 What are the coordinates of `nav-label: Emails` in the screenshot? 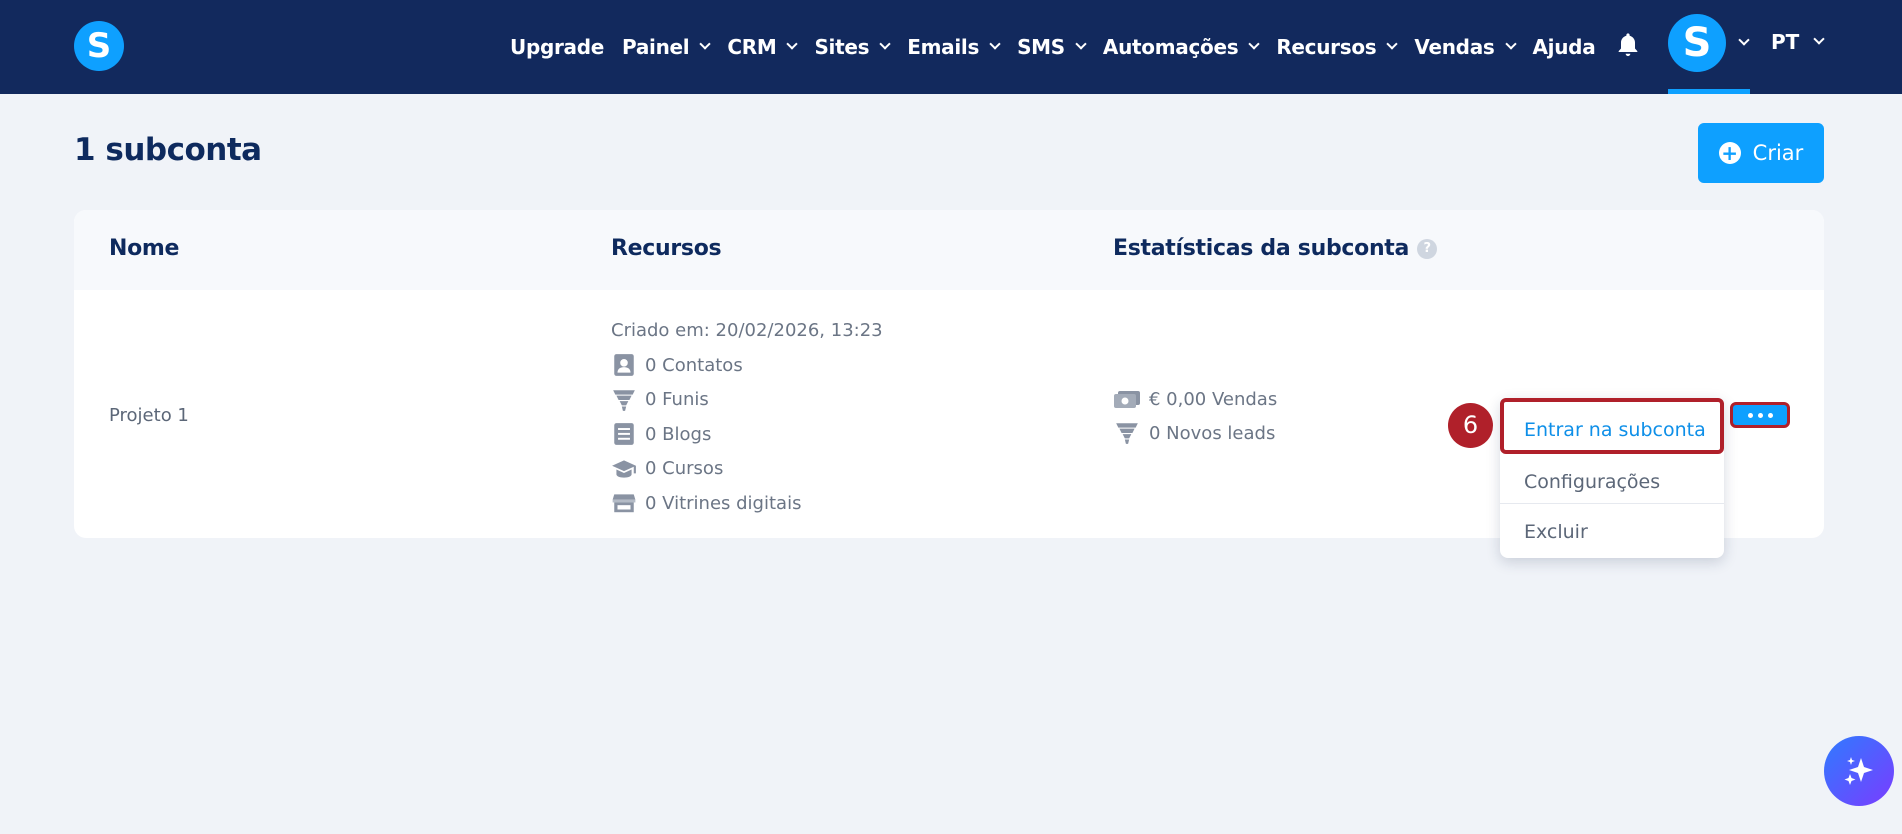 It's located at (943, 47).